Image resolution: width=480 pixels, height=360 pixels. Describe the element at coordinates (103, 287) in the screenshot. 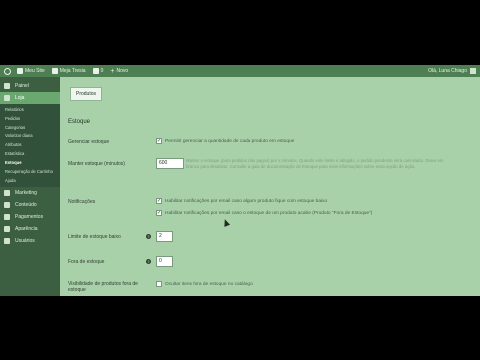

I see `out-of-stock-visibility-label: Visibilidade de produtos fora de estoque` at that location.